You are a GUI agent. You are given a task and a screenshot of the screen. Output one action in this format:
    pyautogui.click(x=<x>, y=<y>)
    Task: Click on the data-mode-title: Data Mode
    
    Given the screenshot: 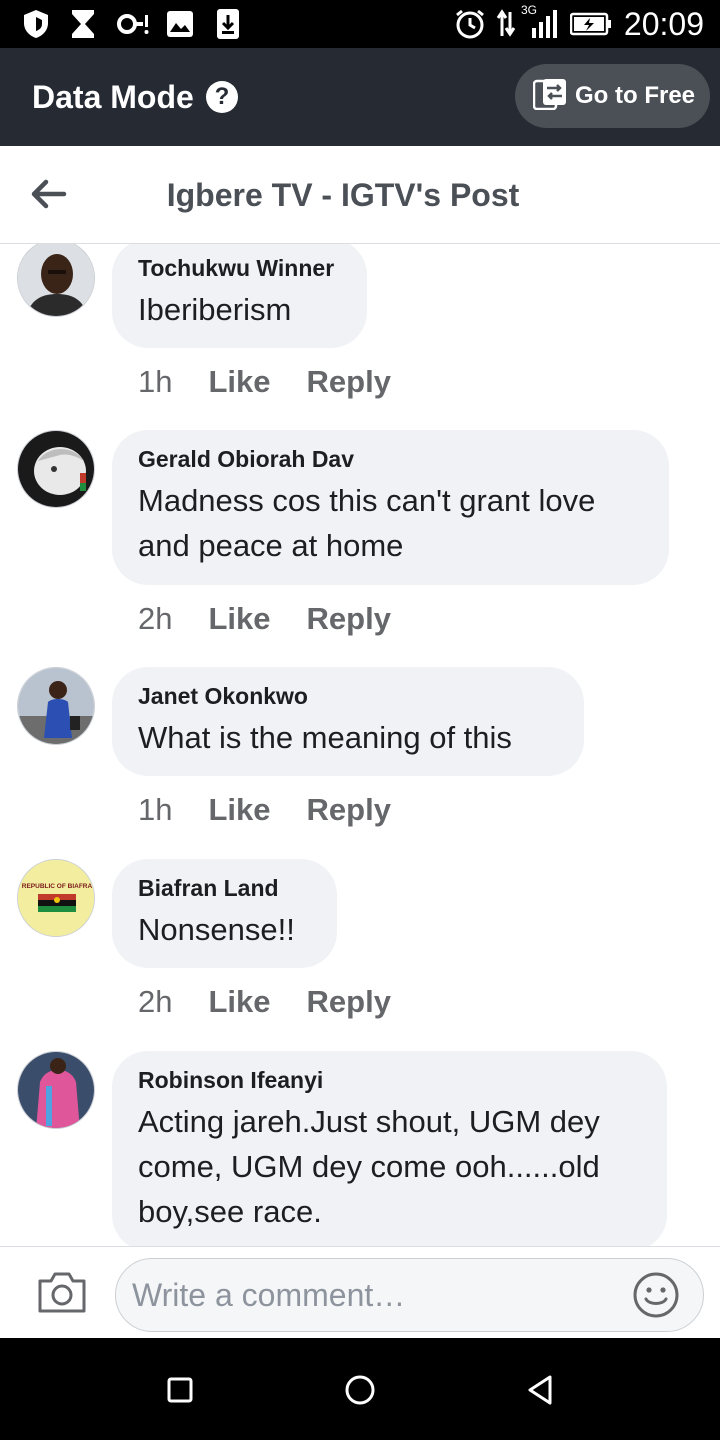 What is the action you would take?
    pyautogui.click(x=113, y=97)
    